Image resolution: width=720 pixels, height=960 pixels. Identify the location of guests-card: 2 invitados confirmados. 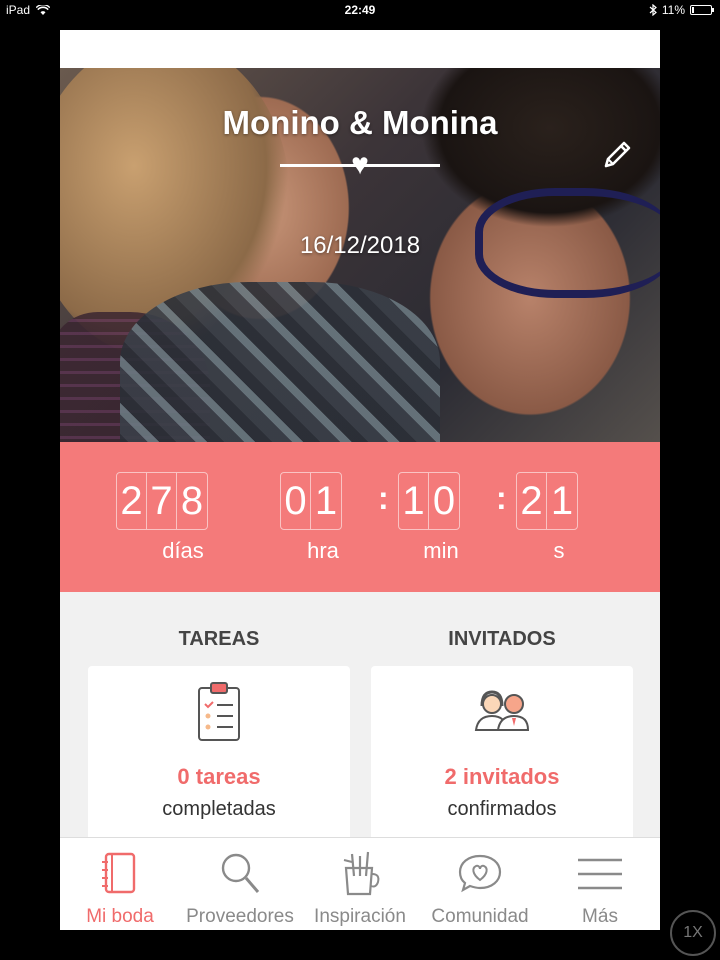
(502, 761).